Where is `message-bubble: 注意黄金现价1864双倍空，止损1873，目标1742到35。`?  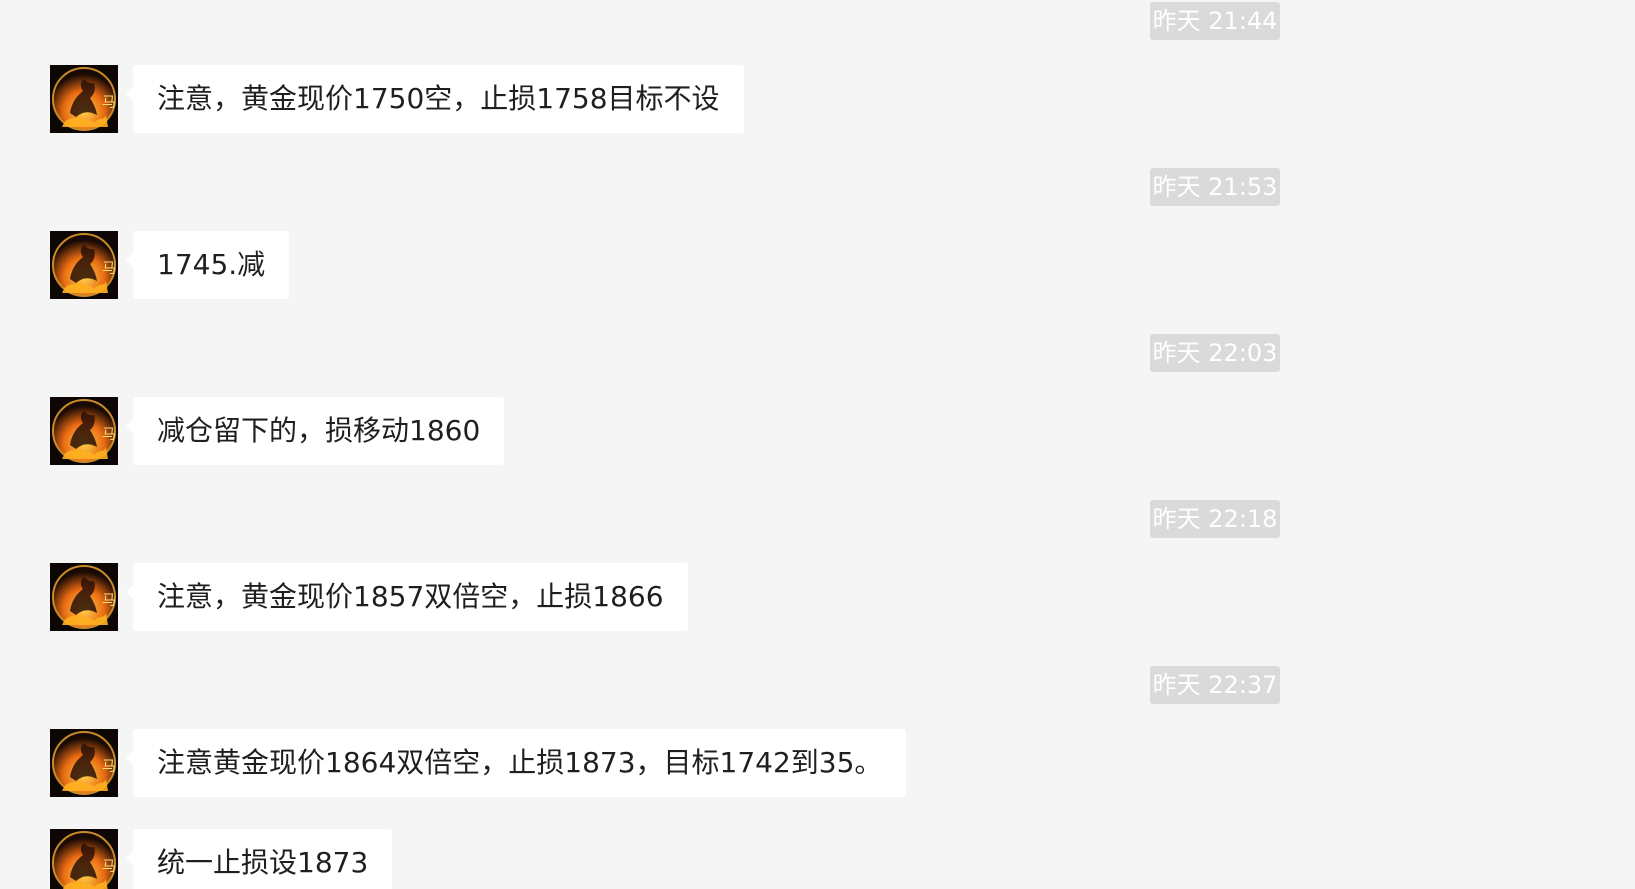 message-bubble: 注意黄金现价1864双倍空，止损1873，目标1742到35。 is located at coordinates (516, 763).